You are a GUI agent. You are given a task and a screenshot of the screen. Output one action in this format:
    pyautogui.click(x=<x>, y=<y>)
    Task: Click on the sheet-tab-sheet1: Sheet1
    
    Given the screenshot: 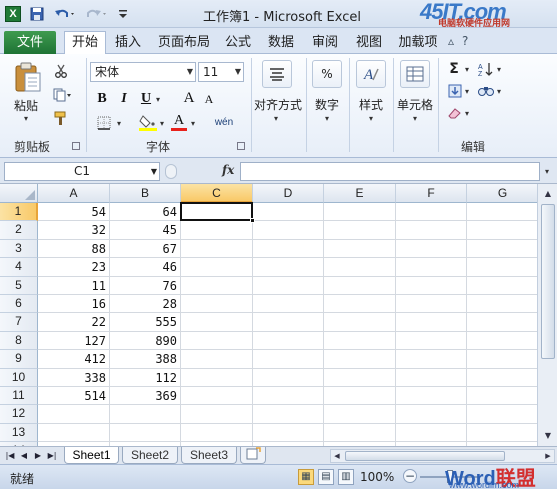 What is the action you would take?
    pyautogui.click(x=91, y=455)
    